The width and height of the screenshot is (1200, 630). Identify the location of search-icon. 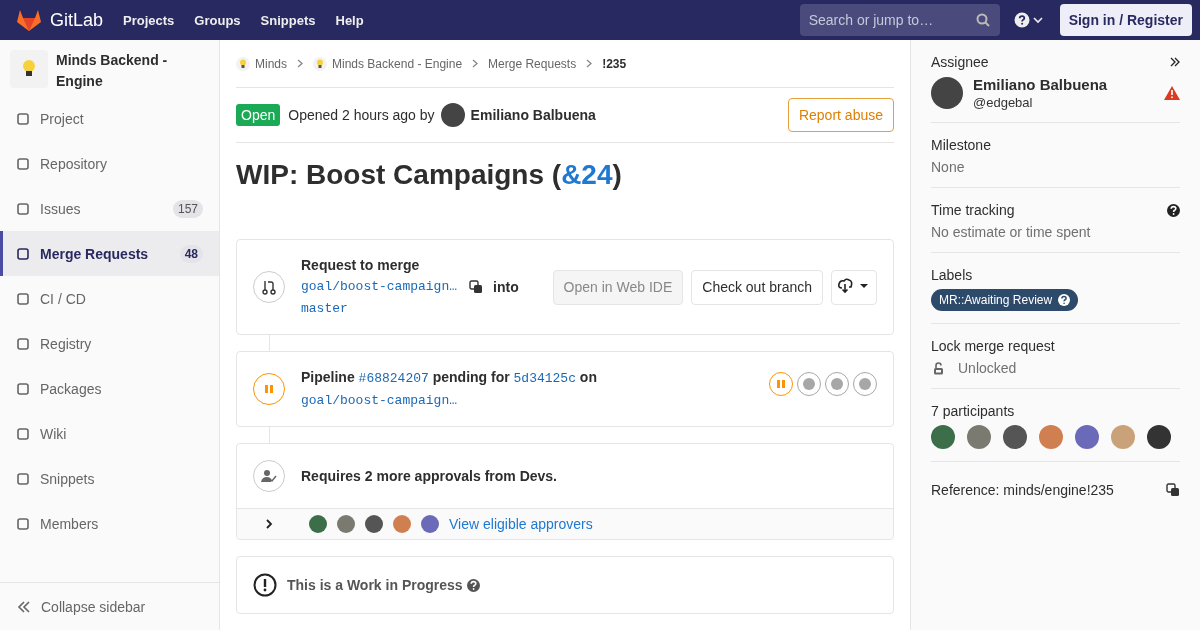
(982, 20).